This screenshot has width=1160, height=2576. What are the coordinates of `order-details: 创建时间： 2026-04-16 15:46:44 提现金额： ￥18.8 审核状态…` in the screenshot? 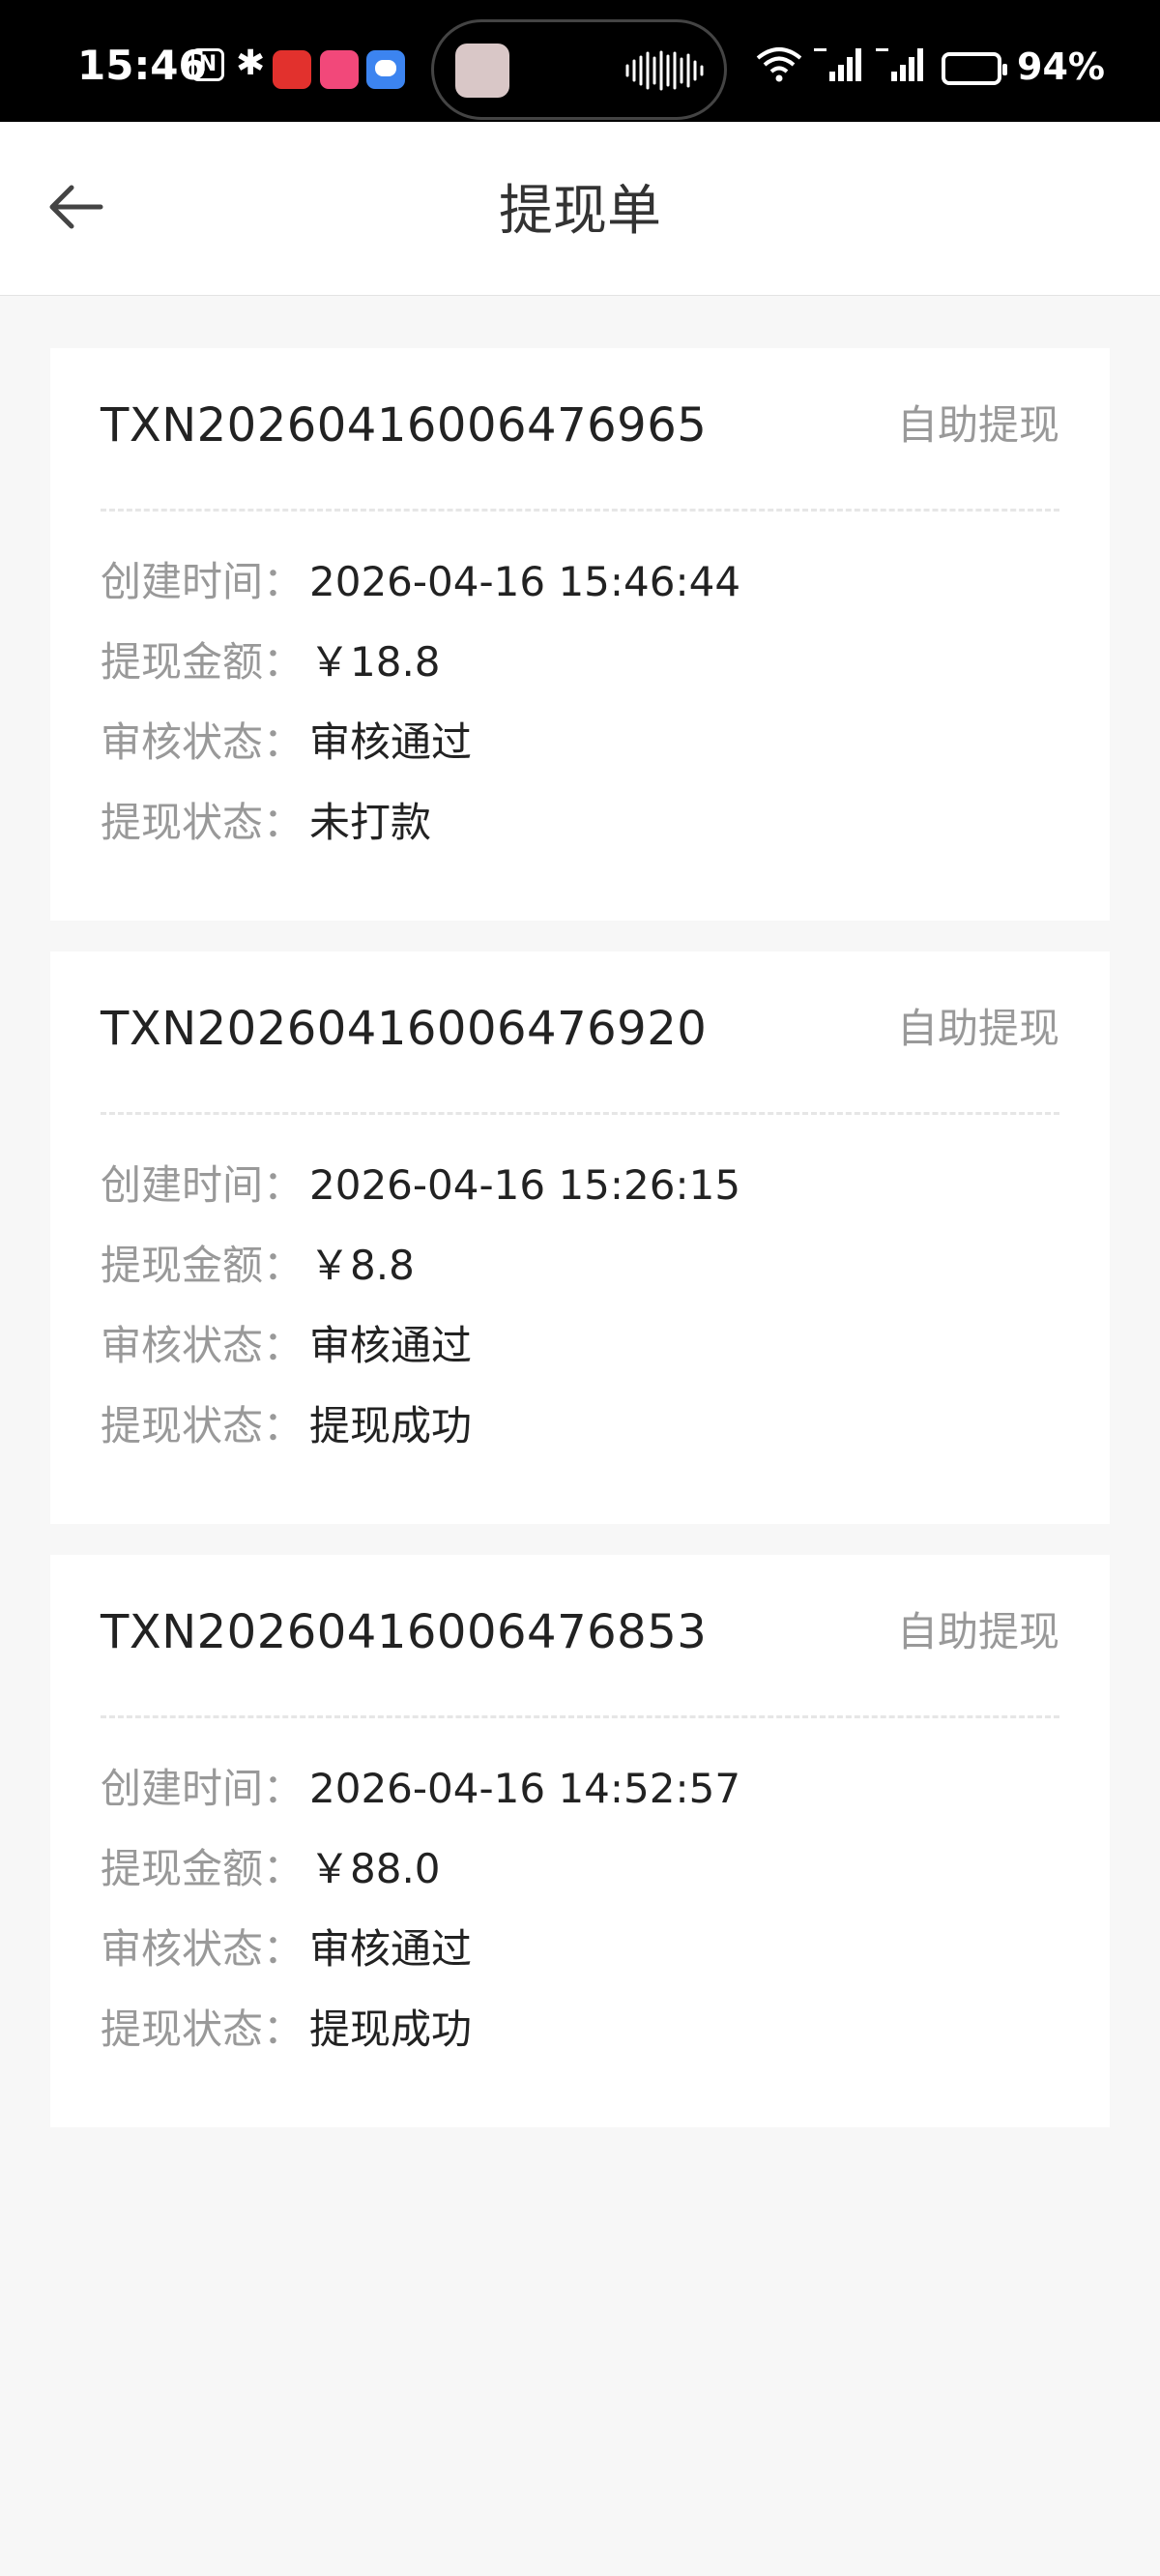 It's located at (580, 717).